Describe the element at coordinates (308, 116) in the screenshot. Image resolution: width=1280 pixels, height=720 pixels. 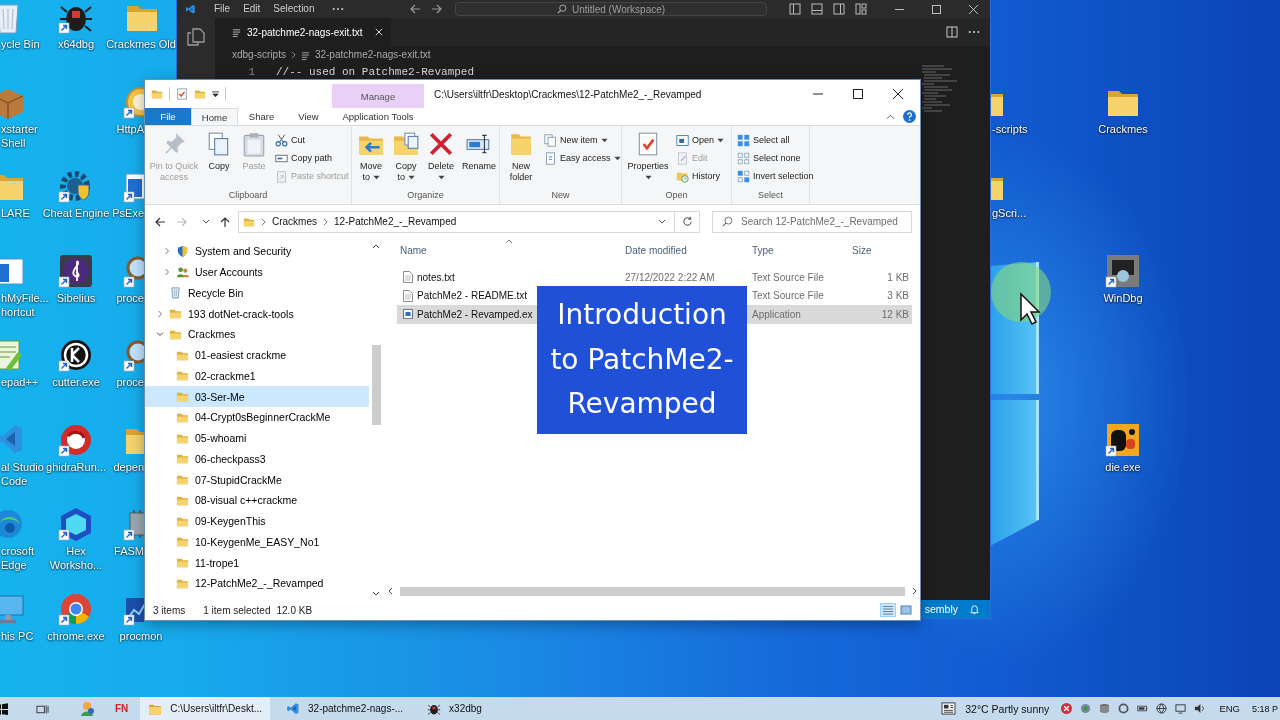
I see `ribbon-tab: View` at that location.